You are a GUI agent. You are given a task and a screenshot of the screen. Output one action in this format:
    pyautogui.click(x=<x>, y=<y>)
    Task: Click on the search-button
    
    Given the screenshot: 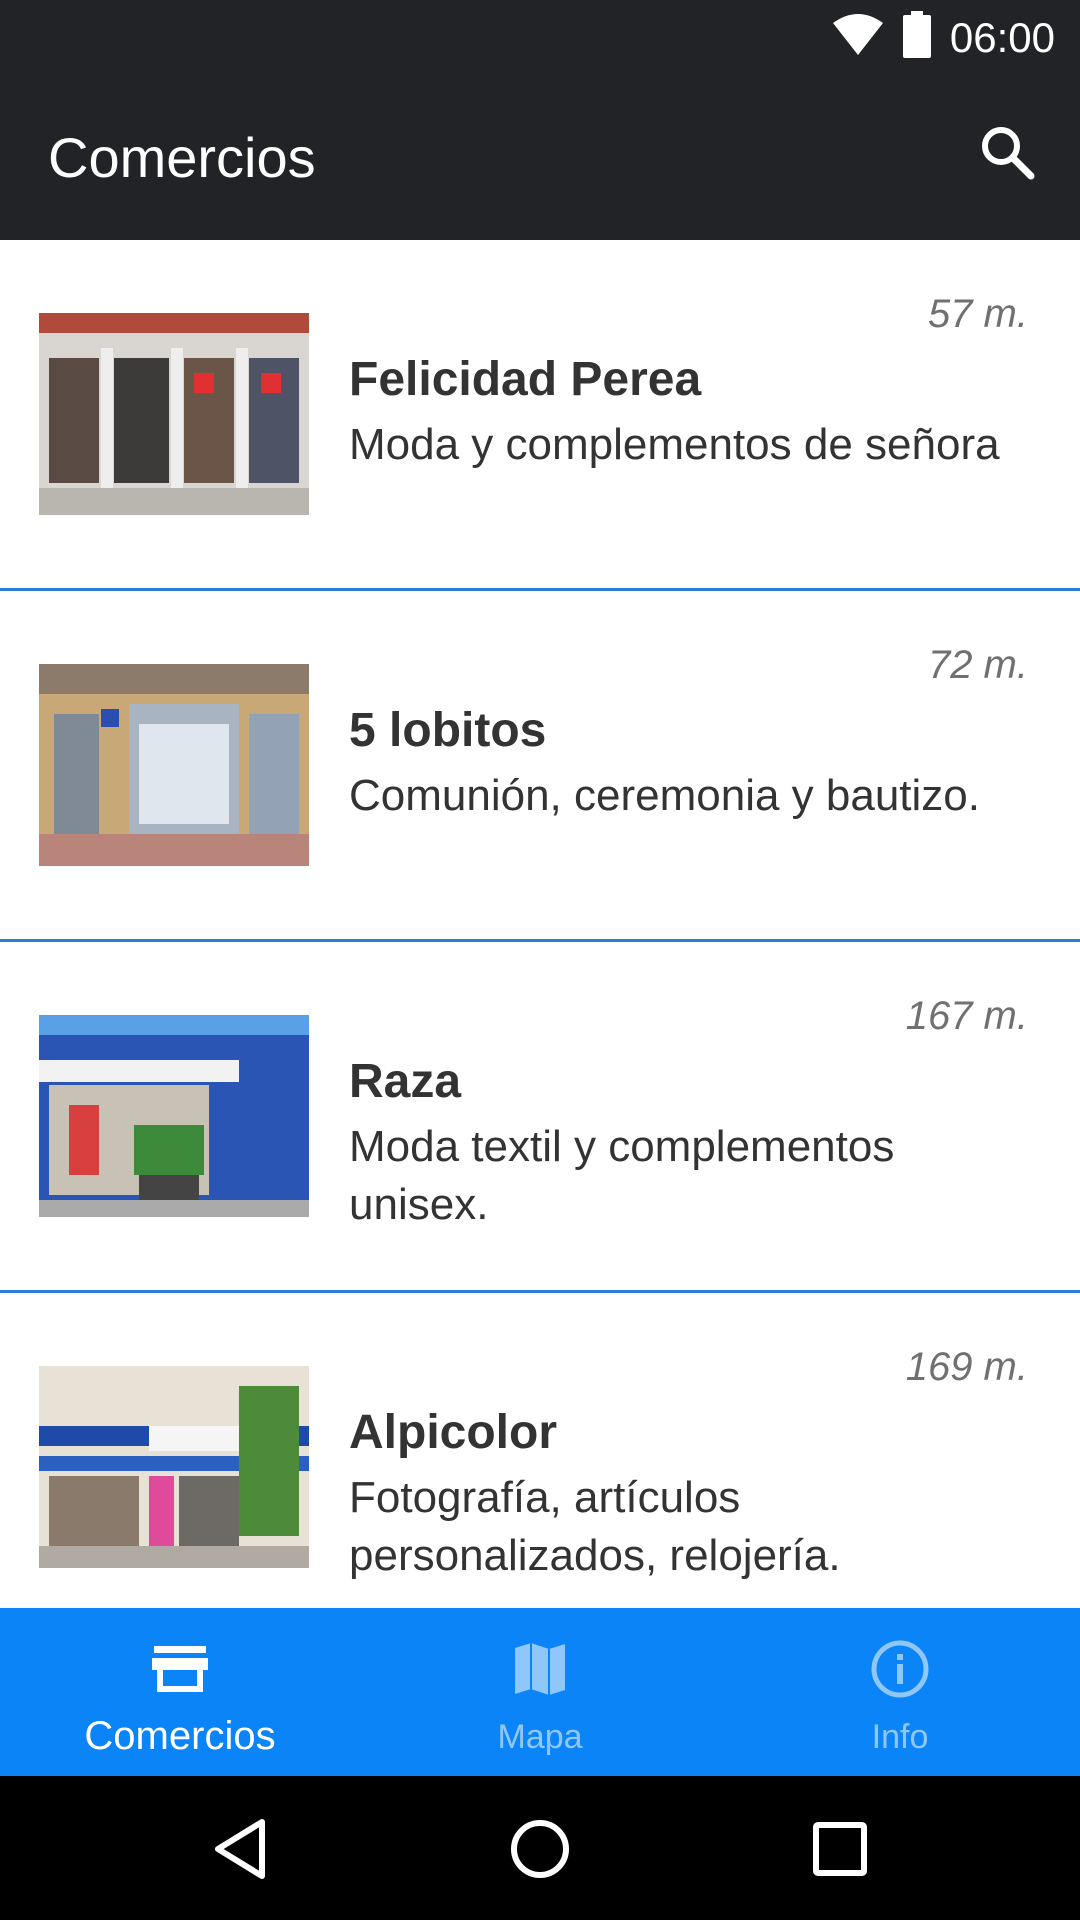 What is the action you would take?
    pyautogui.click(x=1007, y=154)
    